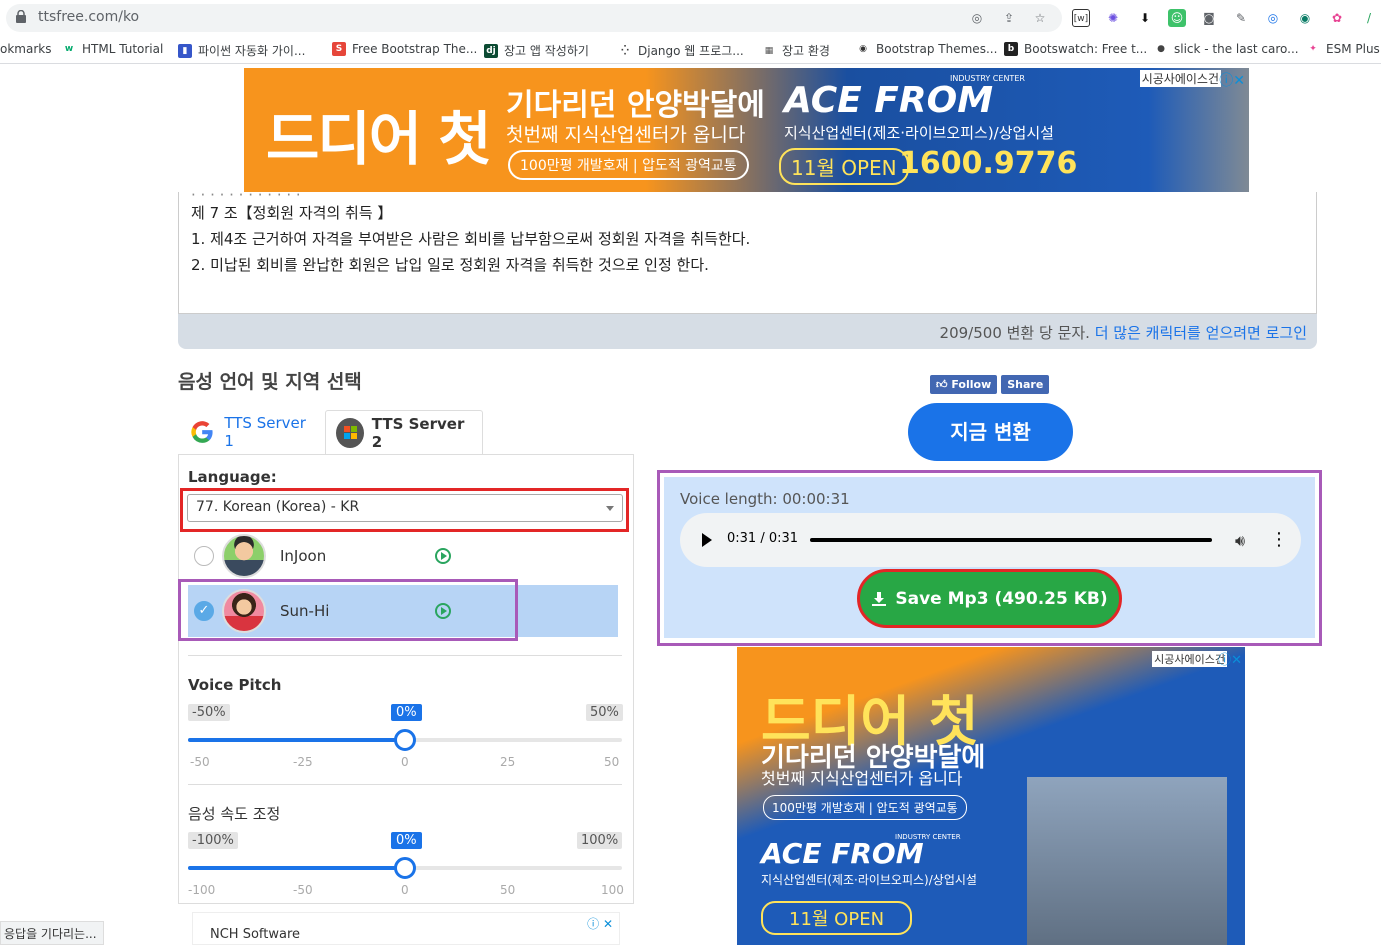 This screenshot has height=945, width=1381. Describe the element at coordinates (769, 50) in the screenshot. I see `grid-icon: ▦` at that location.